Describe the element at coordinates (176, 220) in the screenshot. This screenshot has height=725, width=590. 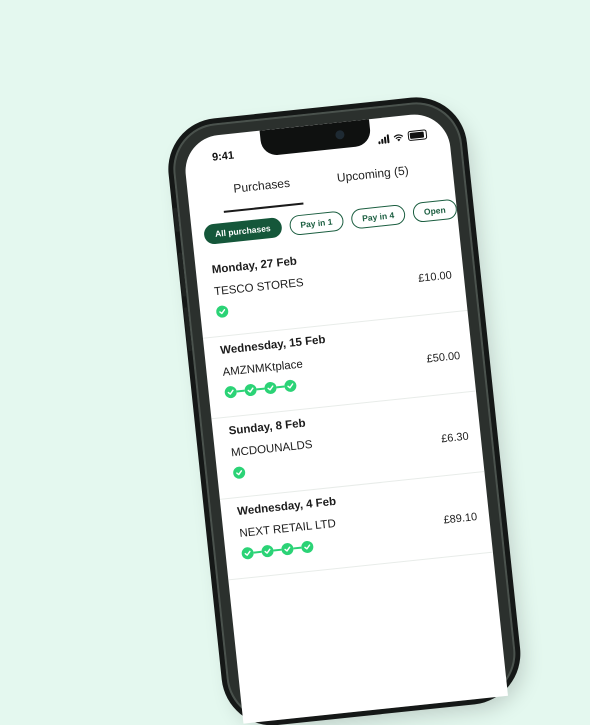
I see `mute-switch` at that location.